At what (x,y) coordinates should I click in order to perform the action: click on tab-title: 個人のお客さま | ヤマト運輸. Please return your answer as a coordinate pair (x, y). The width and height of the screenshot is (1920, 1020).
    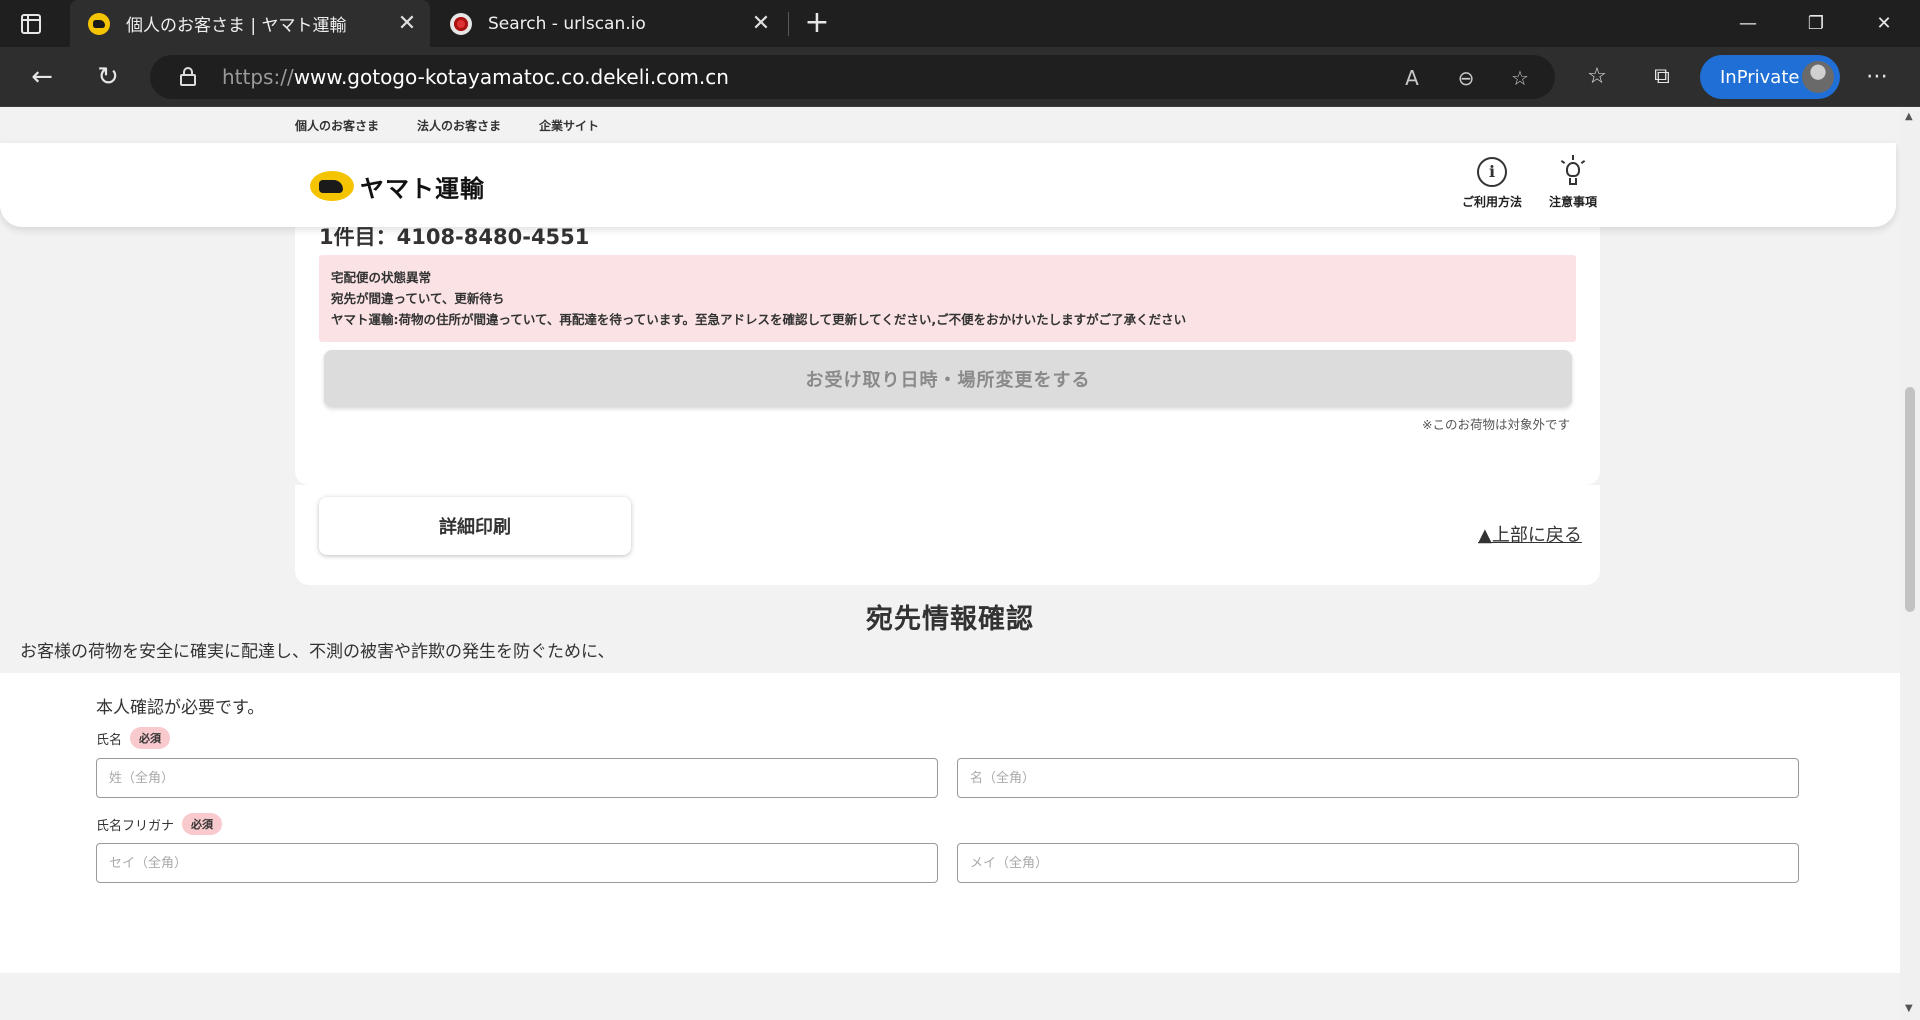
    Looking at the image, I should click on (236, 26).